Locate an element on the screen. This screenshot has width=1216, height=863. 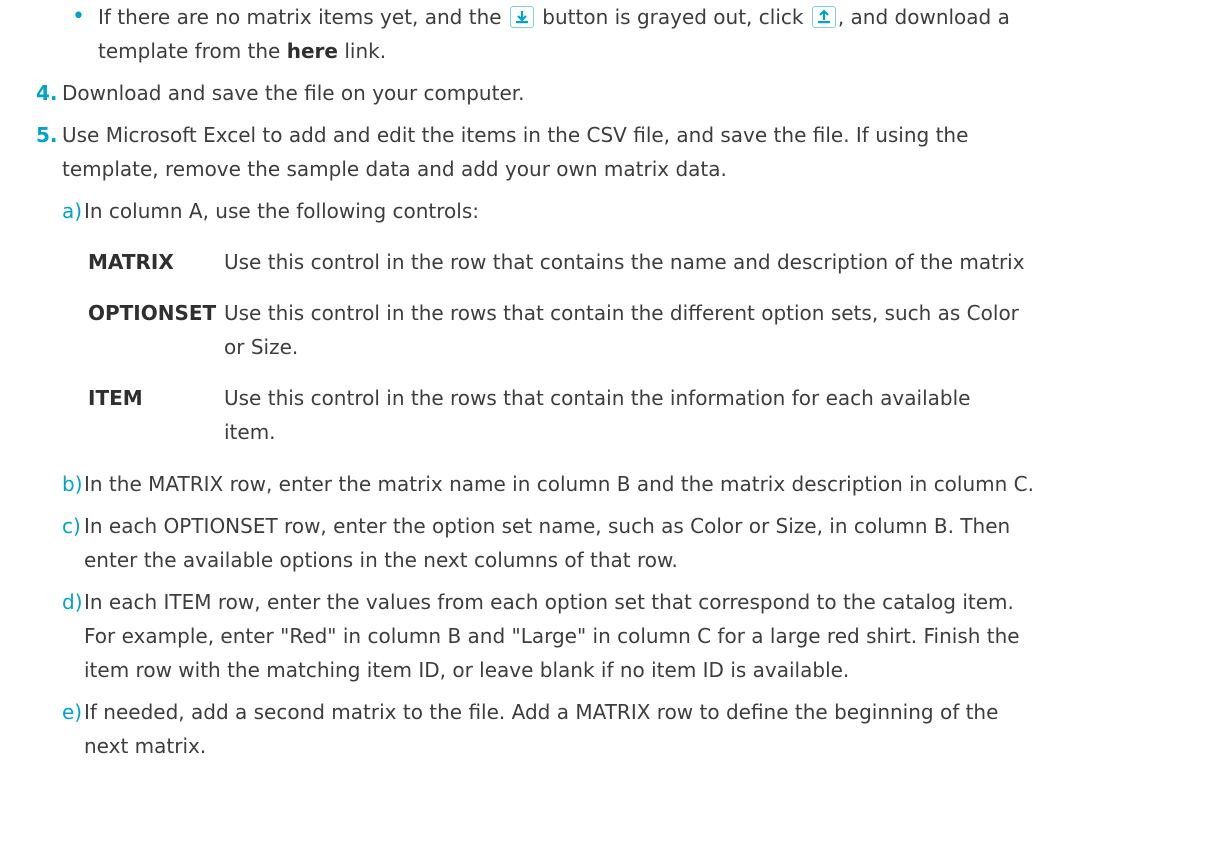
bullet-text-5: link. is located at coordinates (365, 51).